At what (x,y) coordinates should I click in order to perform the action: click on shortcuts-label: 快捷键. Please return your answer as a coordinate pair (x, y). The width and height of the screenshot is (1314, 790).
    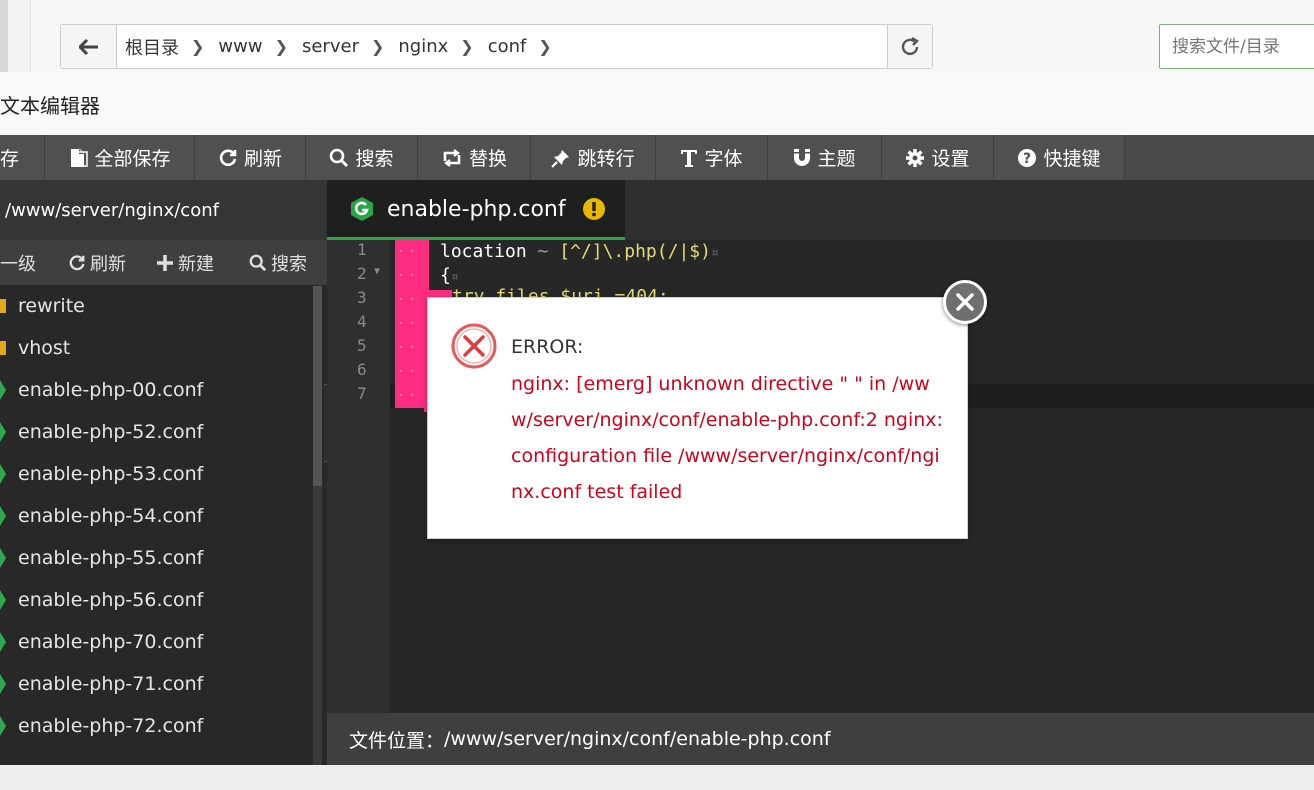
    Looking at the image, I should click on (1072, 159).